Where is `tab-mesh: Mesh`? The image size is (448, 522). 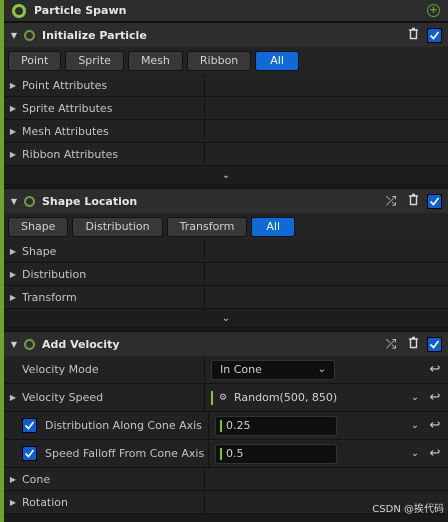
tab-mesh: Mesh is located at coordinates (155, 60).